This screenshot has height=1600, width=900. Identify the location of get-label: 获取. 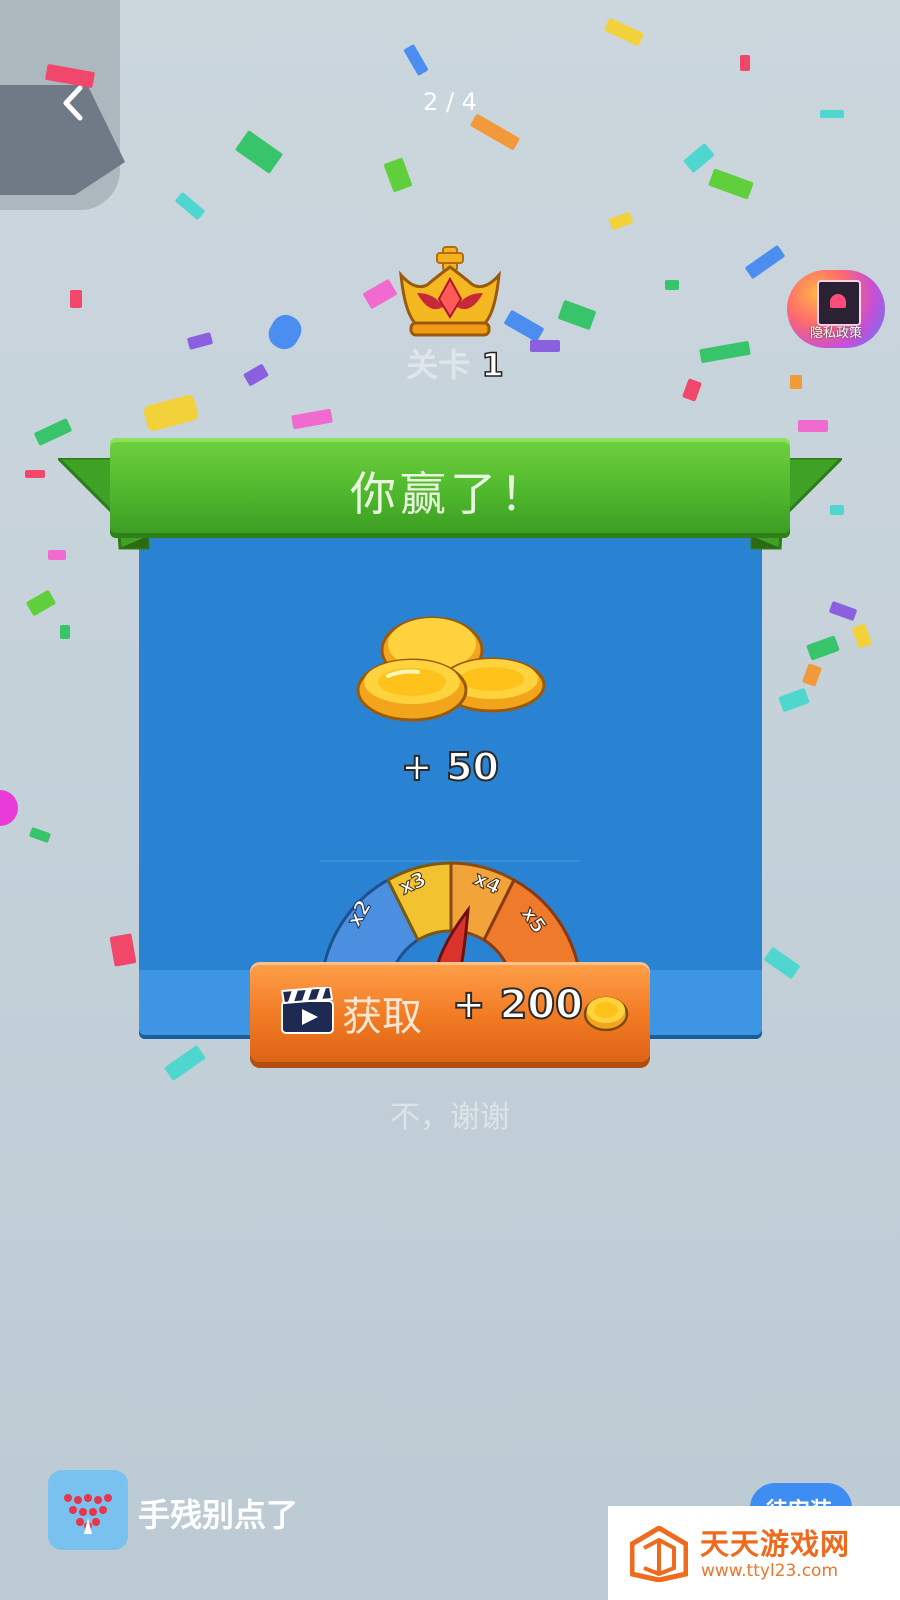
(382, 1017).